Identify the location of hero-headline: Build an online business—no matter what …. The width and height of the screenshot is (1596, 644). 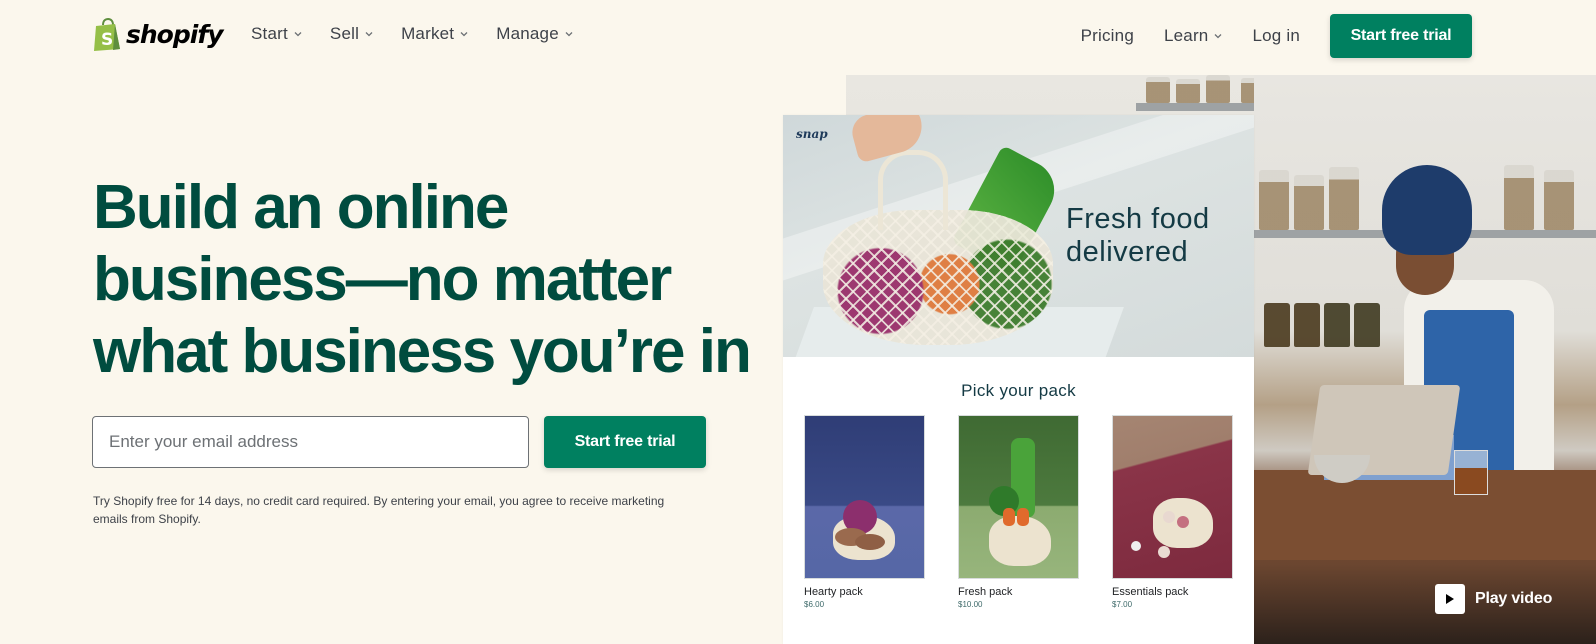
(422, 279).